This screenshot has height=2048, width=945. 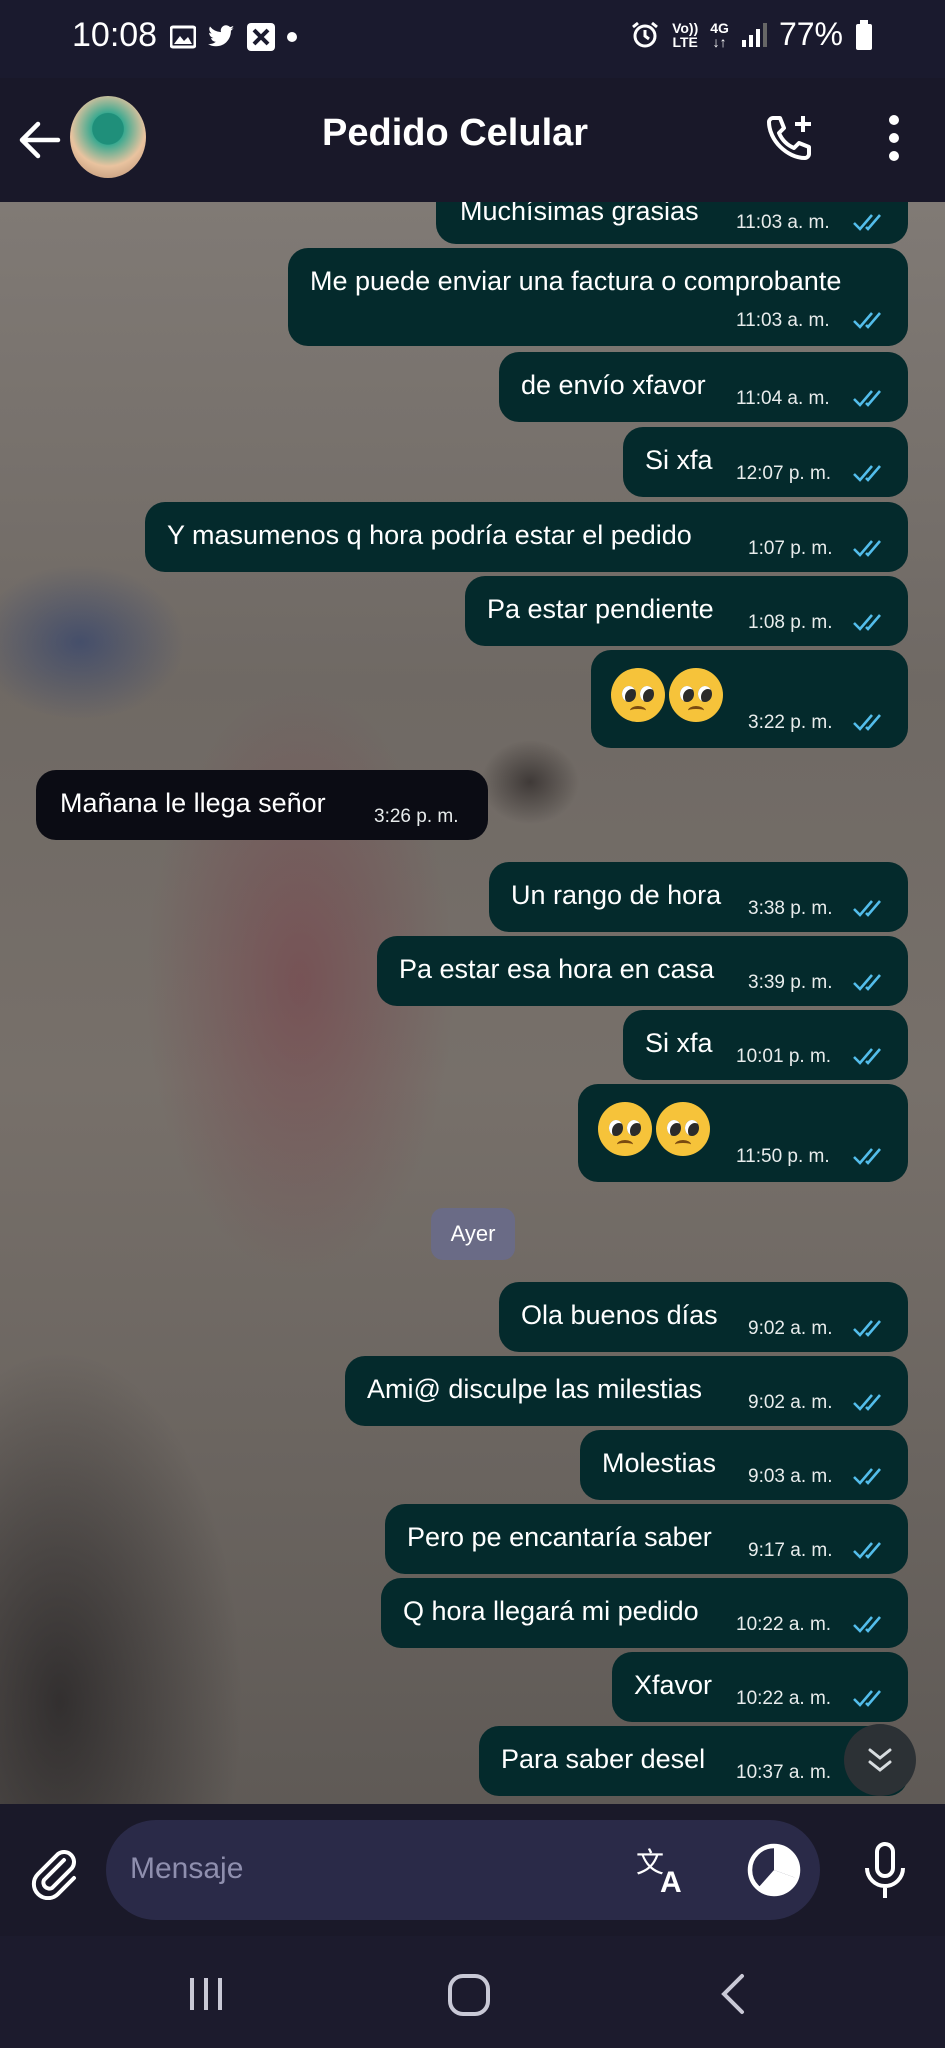 What do you see at coordinates (193, 803) in the screenshot?
I see `message-text: Mañana le llega señor` at bounding box center [193, 803].